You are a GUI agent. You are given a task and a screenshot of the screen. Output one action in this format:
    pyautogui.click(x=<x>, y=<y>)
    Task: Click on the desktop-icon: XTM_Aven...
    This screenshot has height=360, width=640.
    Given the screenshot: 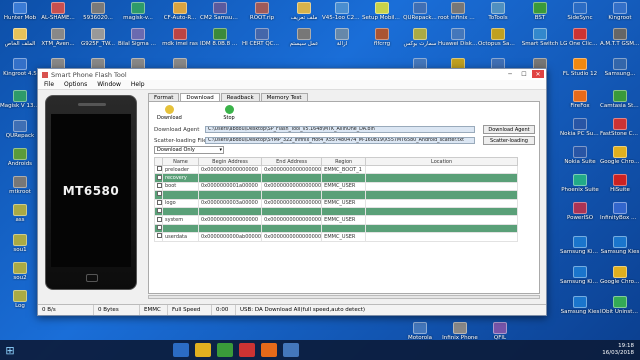 What is the action you would take?
    pyautogui.click(x=58, y=37)
    